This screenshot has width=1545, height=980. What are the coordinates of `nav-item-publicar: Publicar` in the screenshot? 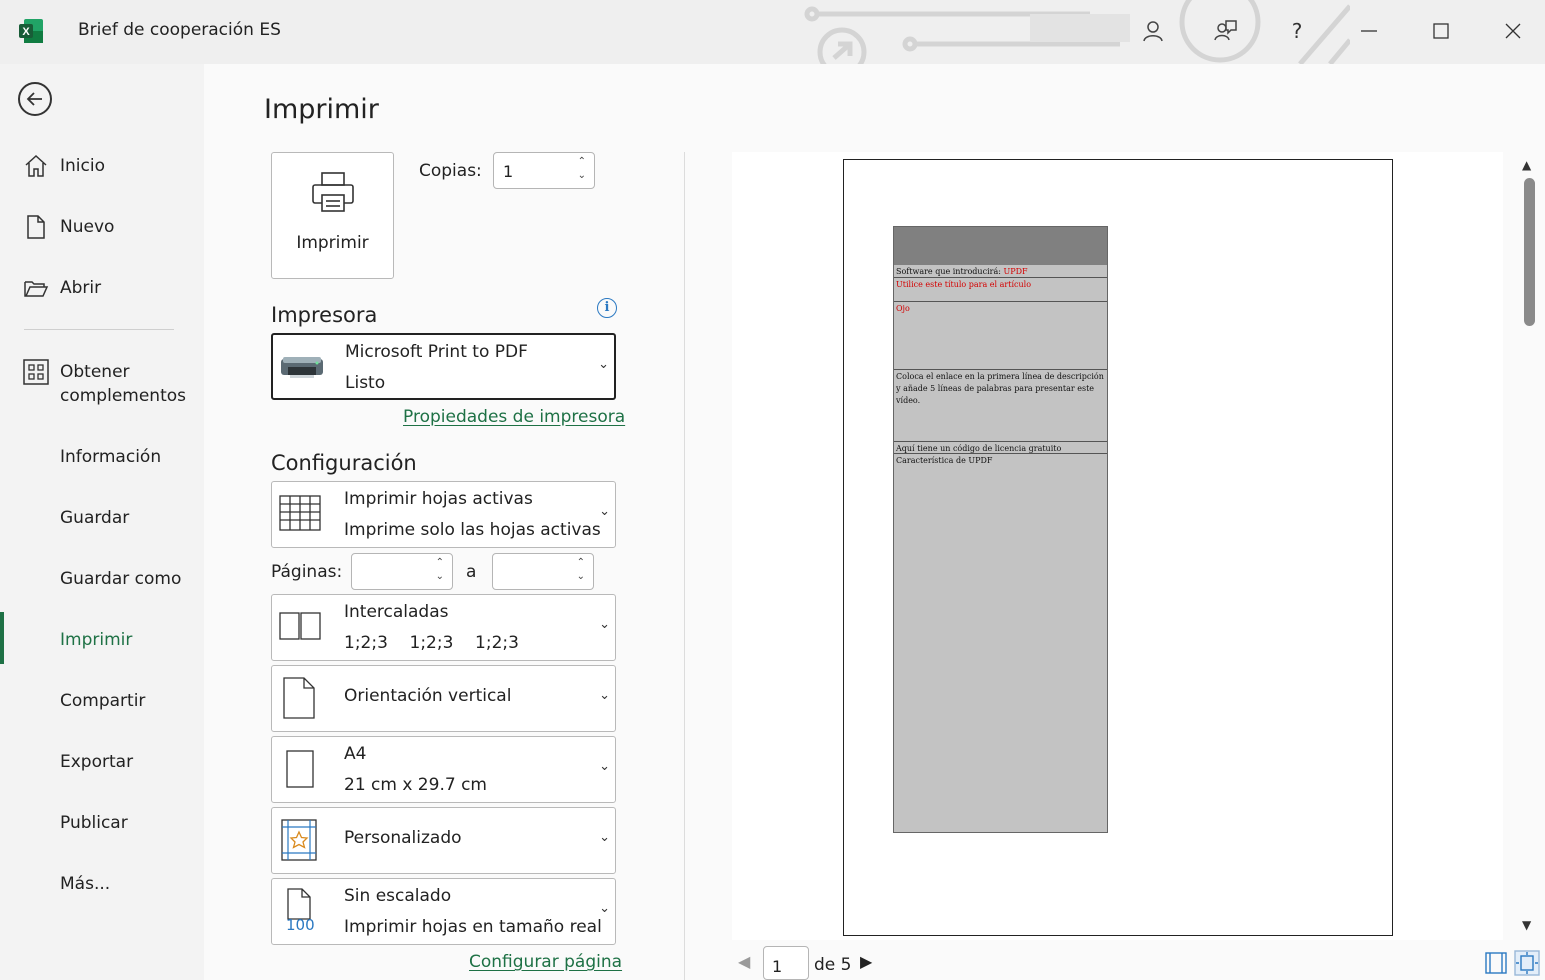 It's located at (102, 822).